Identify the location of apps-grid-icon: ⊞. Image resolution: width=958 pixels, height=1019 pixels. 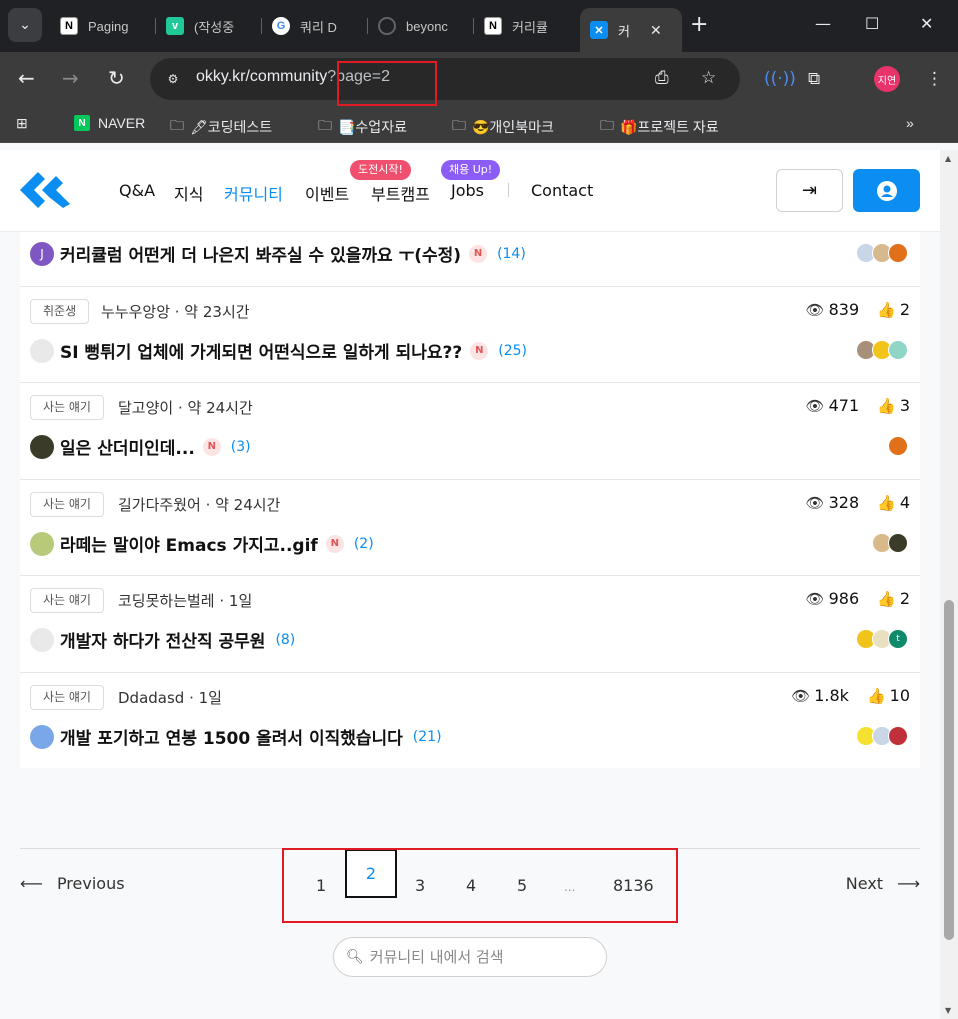
(22, 123).